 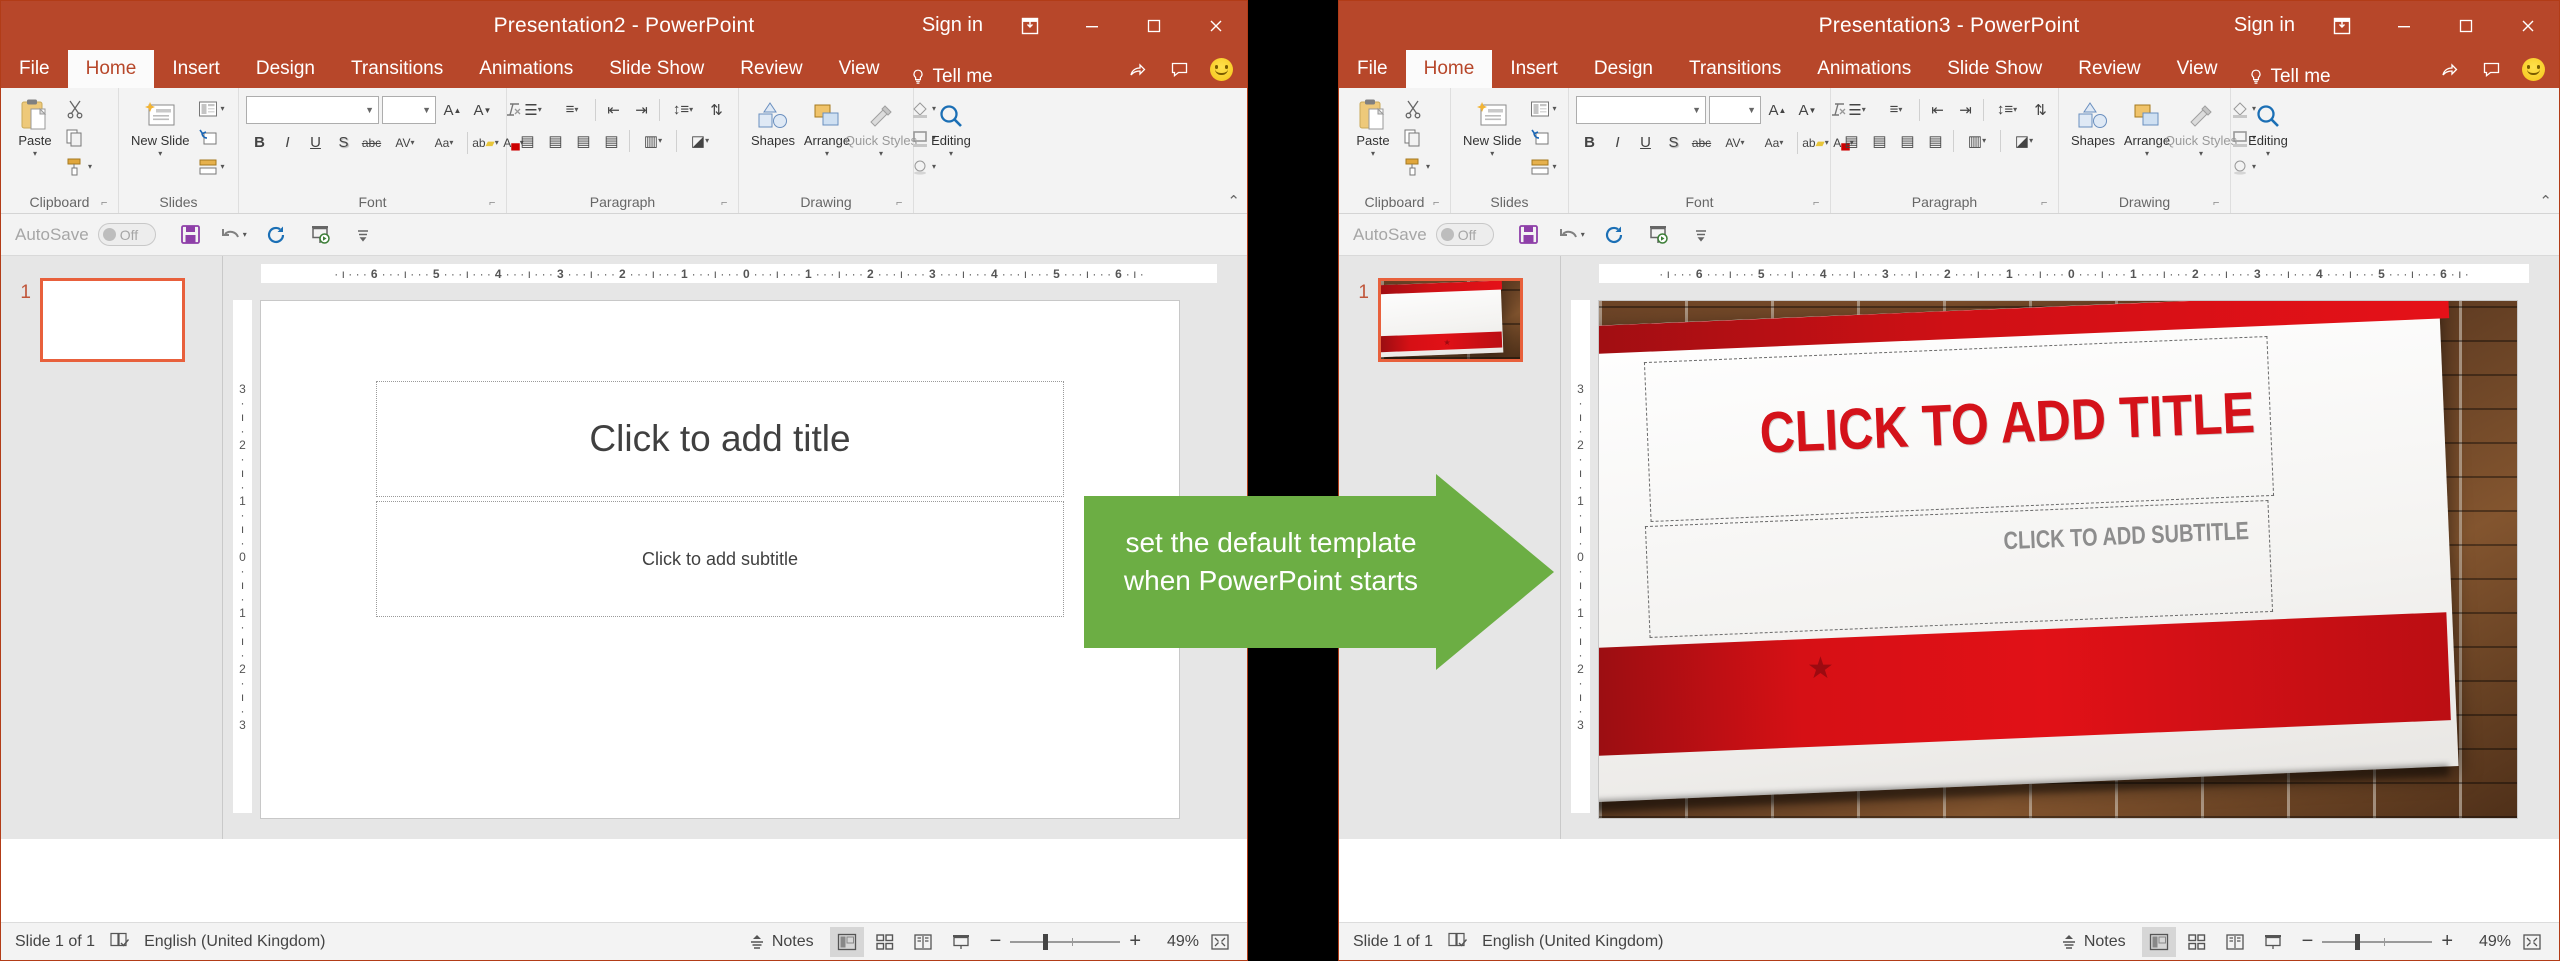 I want to click on slide-thumbnail-1: ★, so click(x=1450, y=320).